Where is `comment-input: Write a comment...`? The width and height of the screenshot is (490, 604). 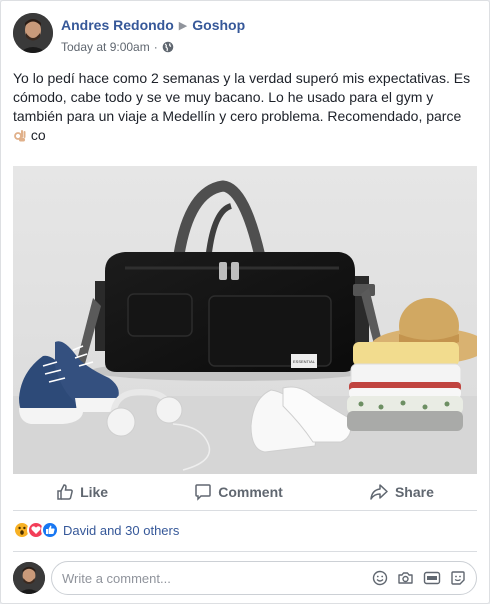
comment-input: Write a comment... is located at coordinates (264, 578).